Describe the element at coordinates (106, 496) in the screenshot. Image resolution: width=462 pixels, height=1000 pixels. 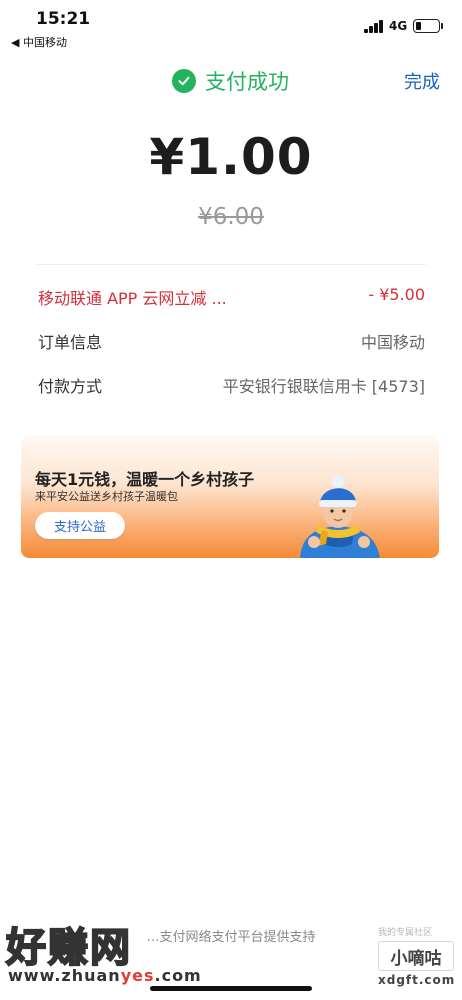
I see `banner-subtitle: 来平安公益送乡村孩子温暖包` at that location.